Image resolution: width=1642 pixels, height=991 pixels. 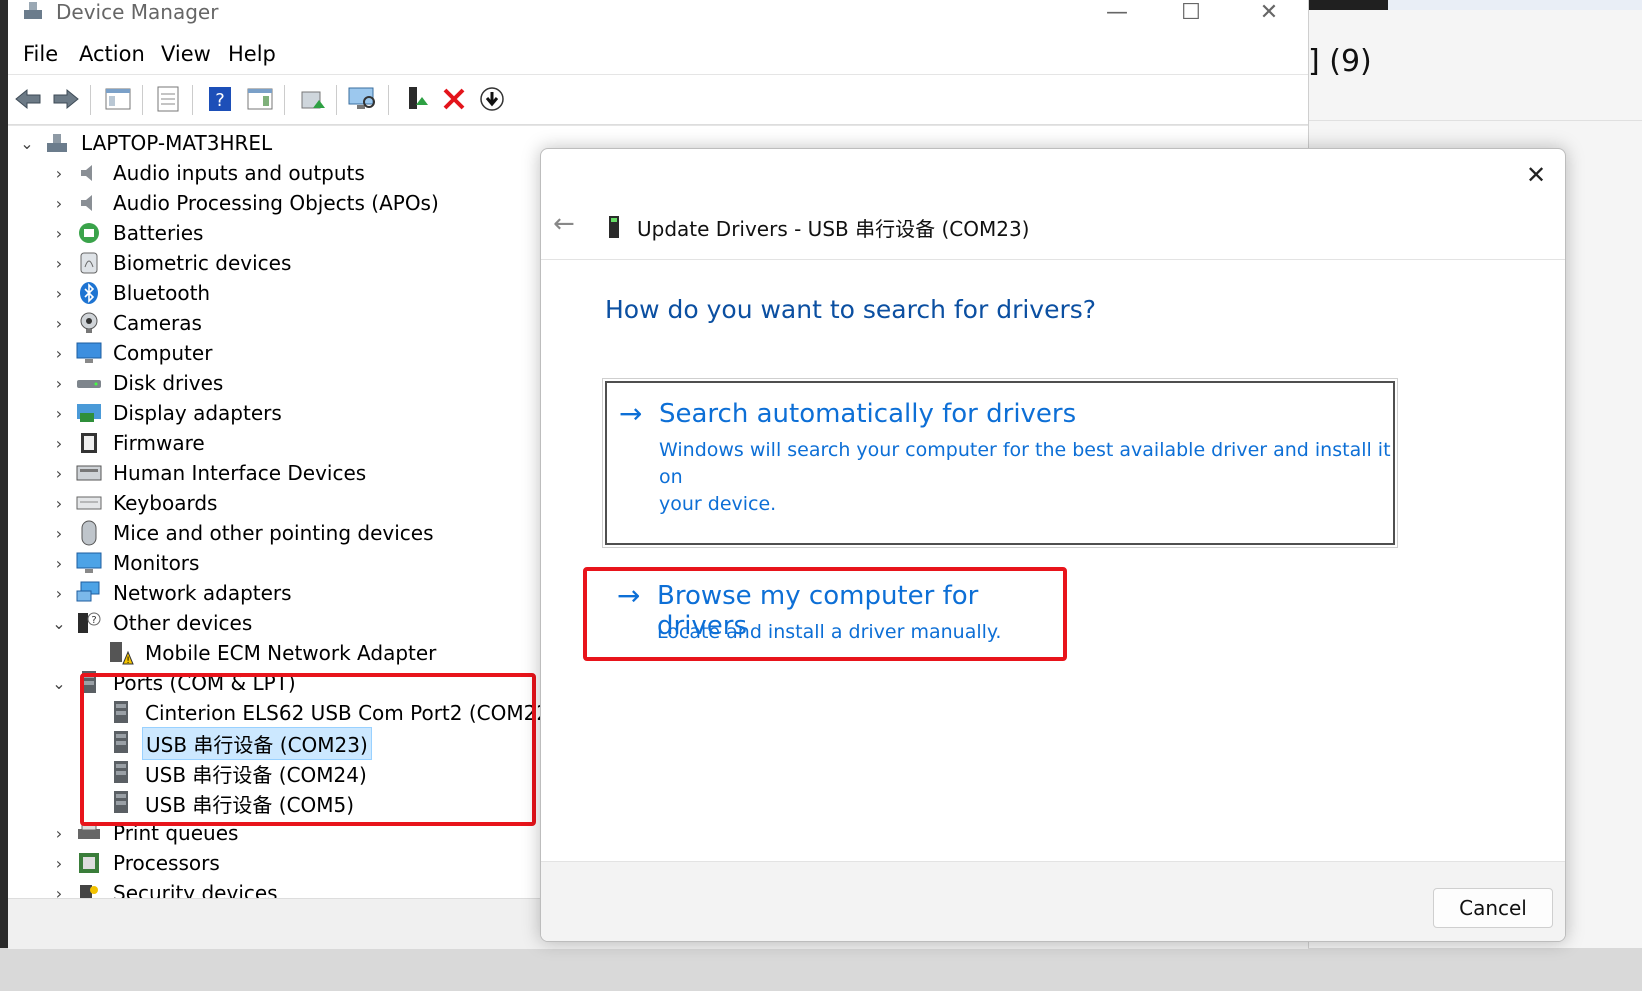 I want to click on back-arrow-icon: ←, so click(x=564, y=224).